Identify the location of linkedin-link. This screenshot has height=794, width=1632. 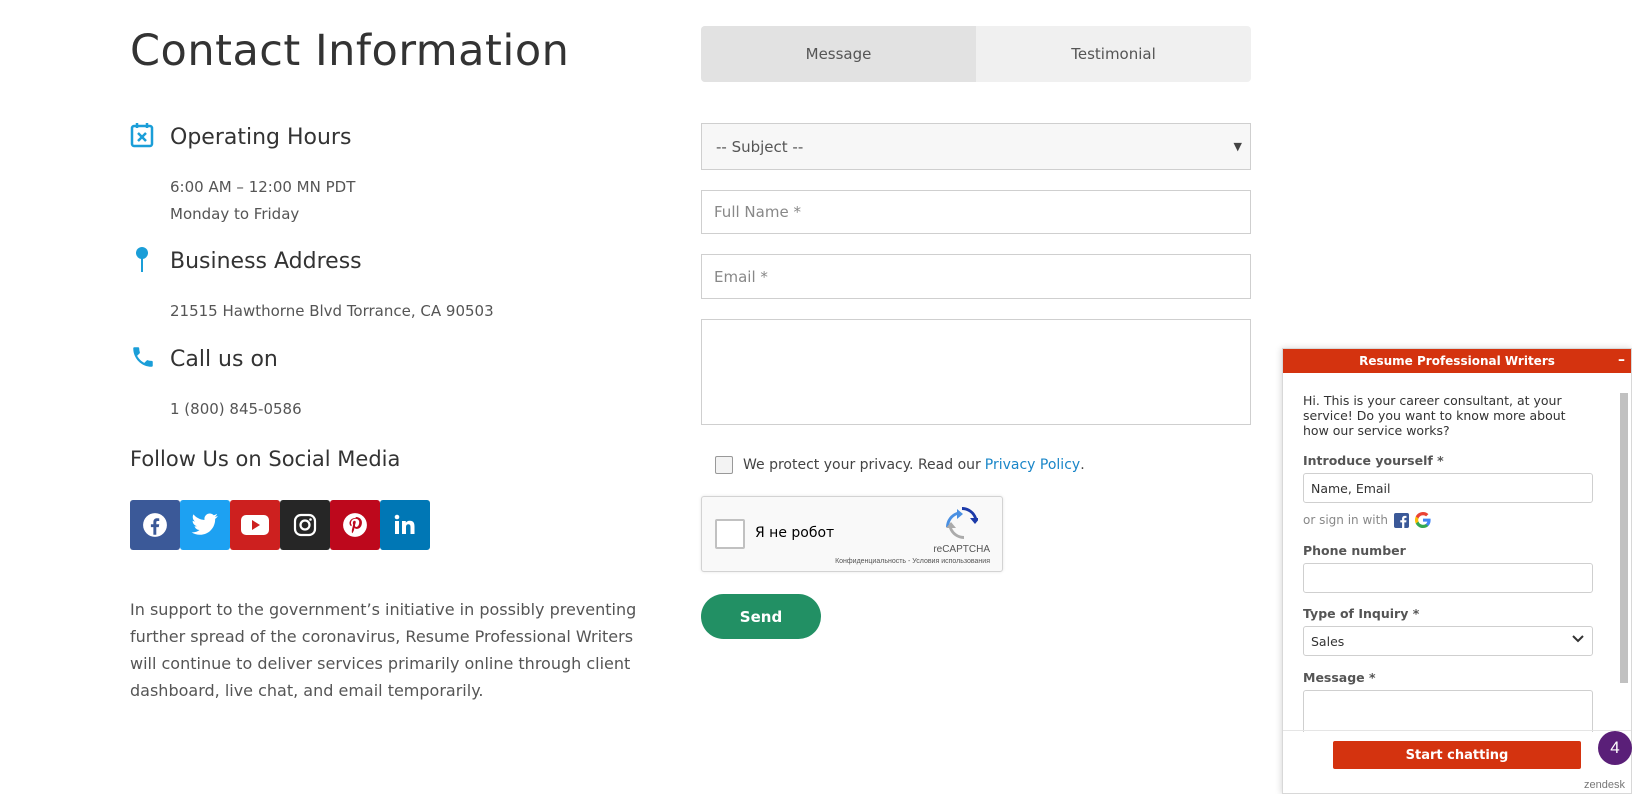
(405, 525).